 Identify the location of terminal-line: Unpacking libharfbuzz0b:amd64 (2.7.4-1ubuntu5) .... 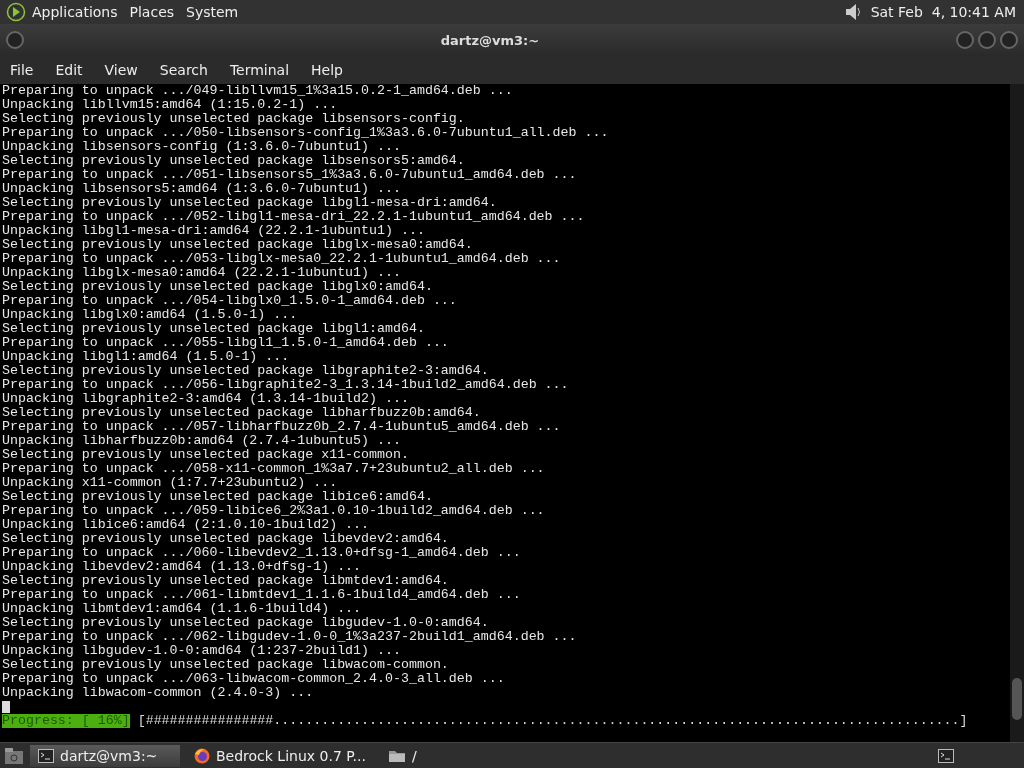
(201, 441).